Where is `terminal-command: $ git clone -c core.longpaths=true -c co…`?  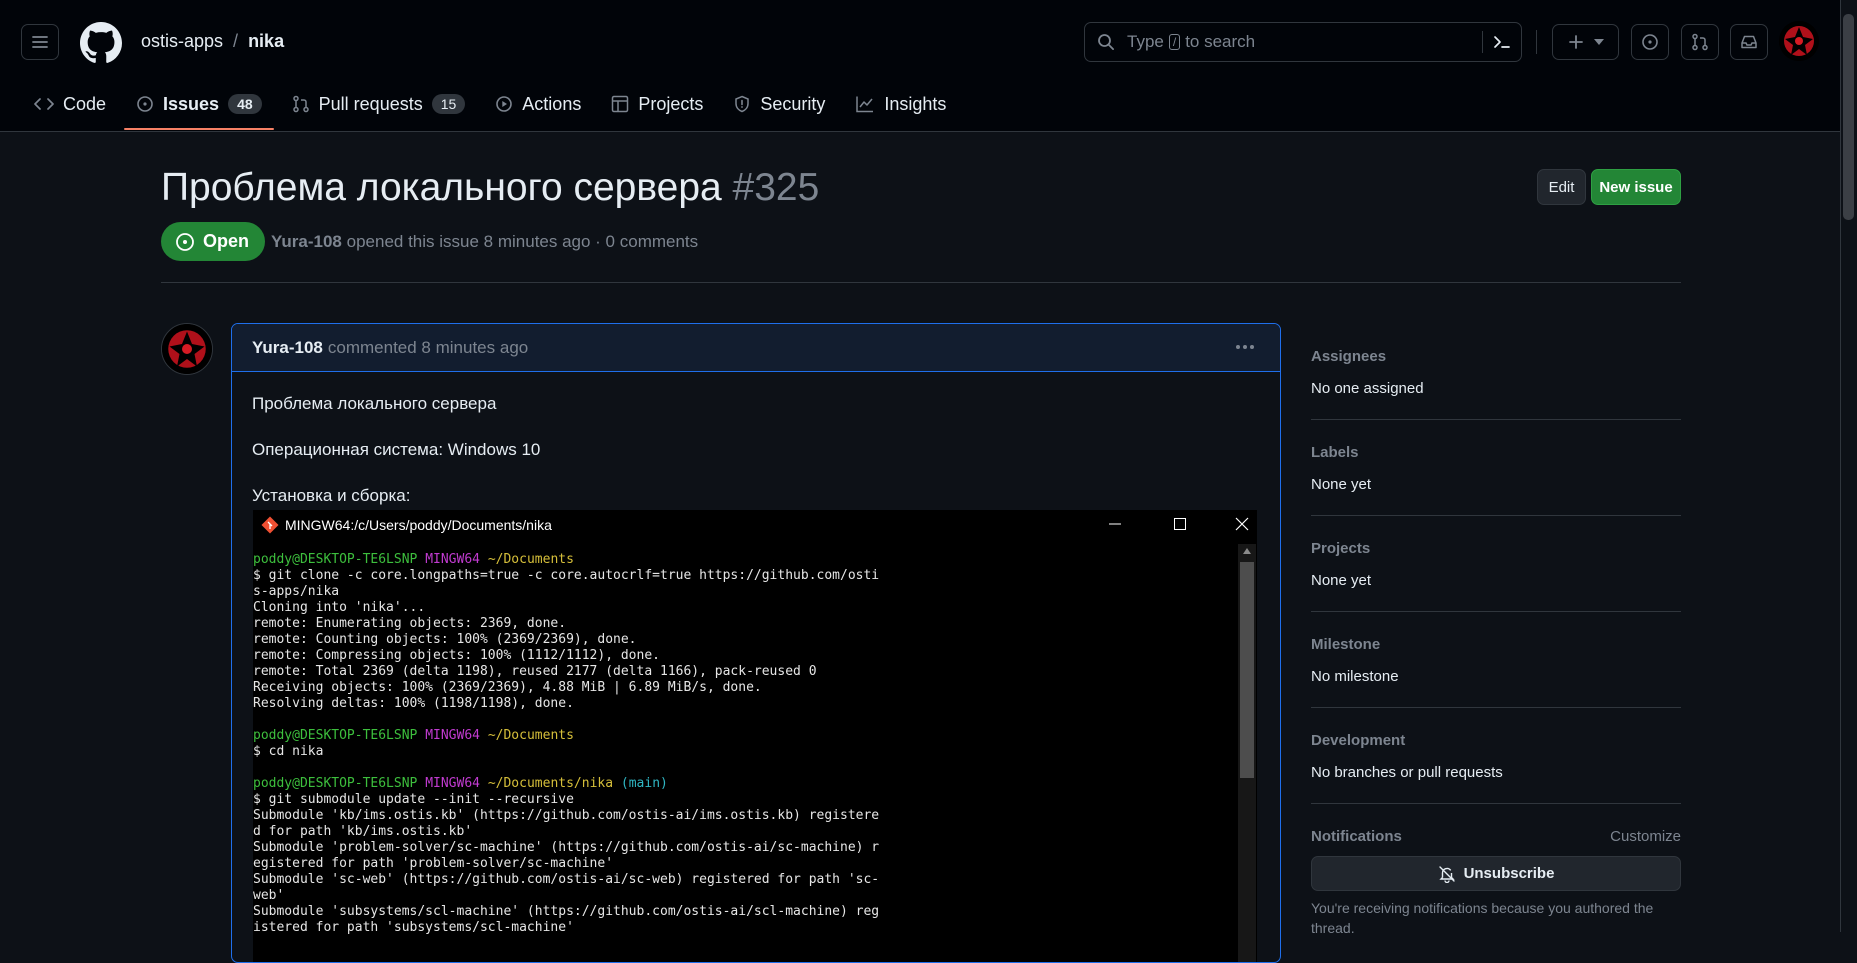
terminal-command: $ git clone -c core.longpaths=true -c co… is located at coordinates (566, 575).